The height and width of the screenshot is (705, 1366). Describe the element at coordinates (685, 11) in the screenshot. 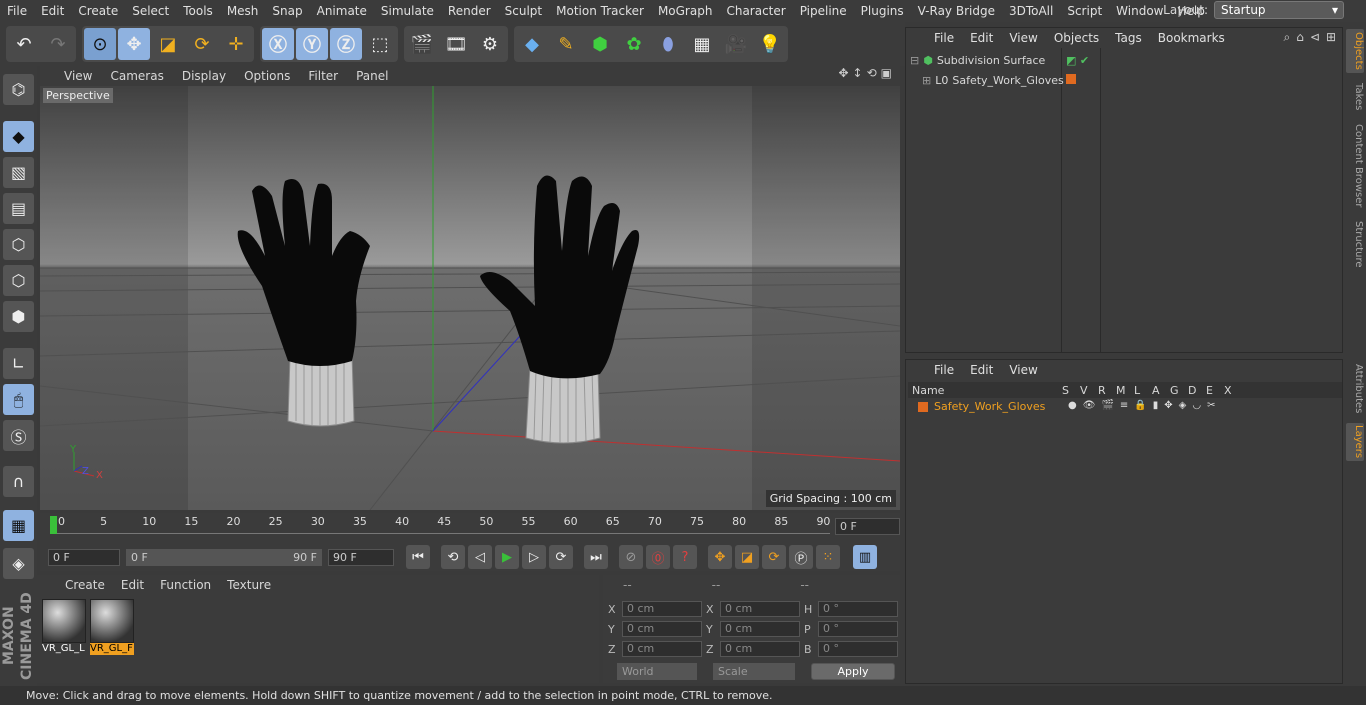

I see `menu-mograph: MoGraph` at that location.